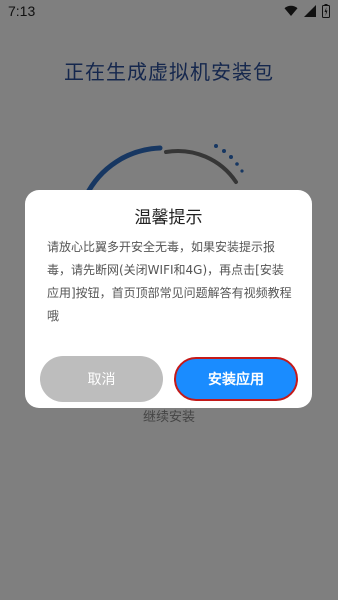 The image size is (338, 600). I want to click on dialog-title: 温馨提示, so click(168, 218).